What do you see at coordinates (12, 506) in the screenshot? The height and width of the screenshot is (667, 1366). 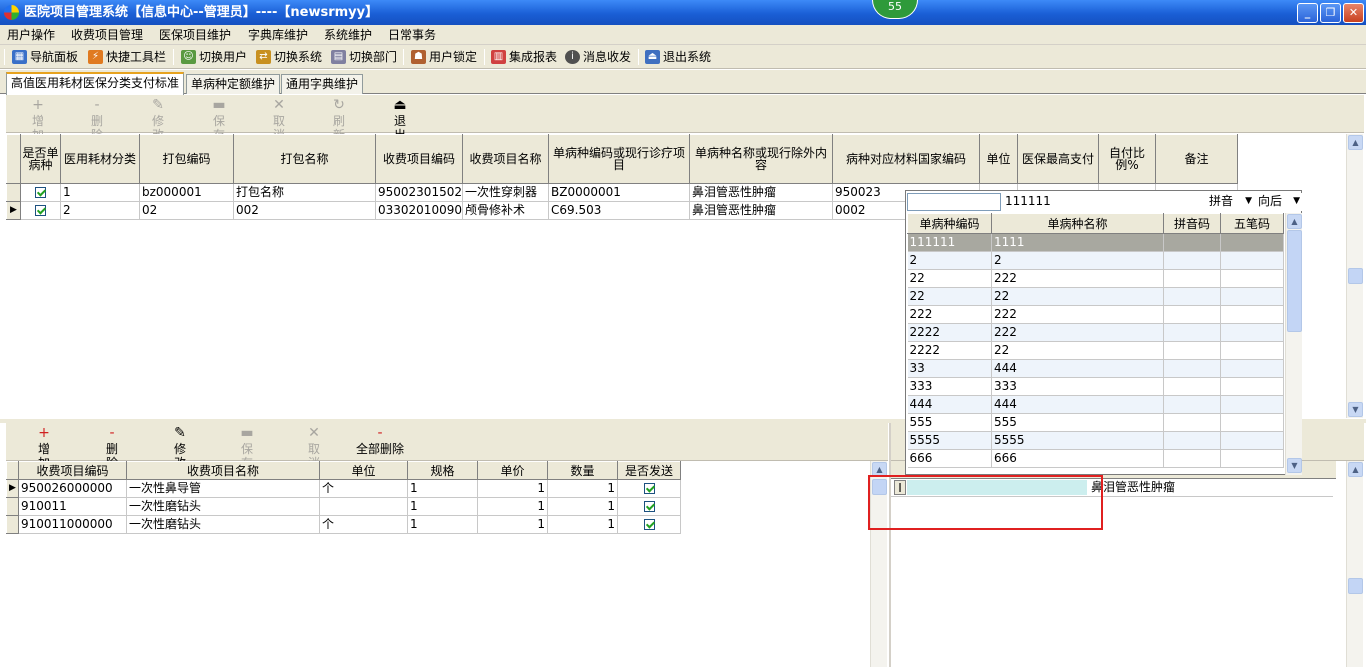 I see `row-indicator` at bounding box center [12, 506].